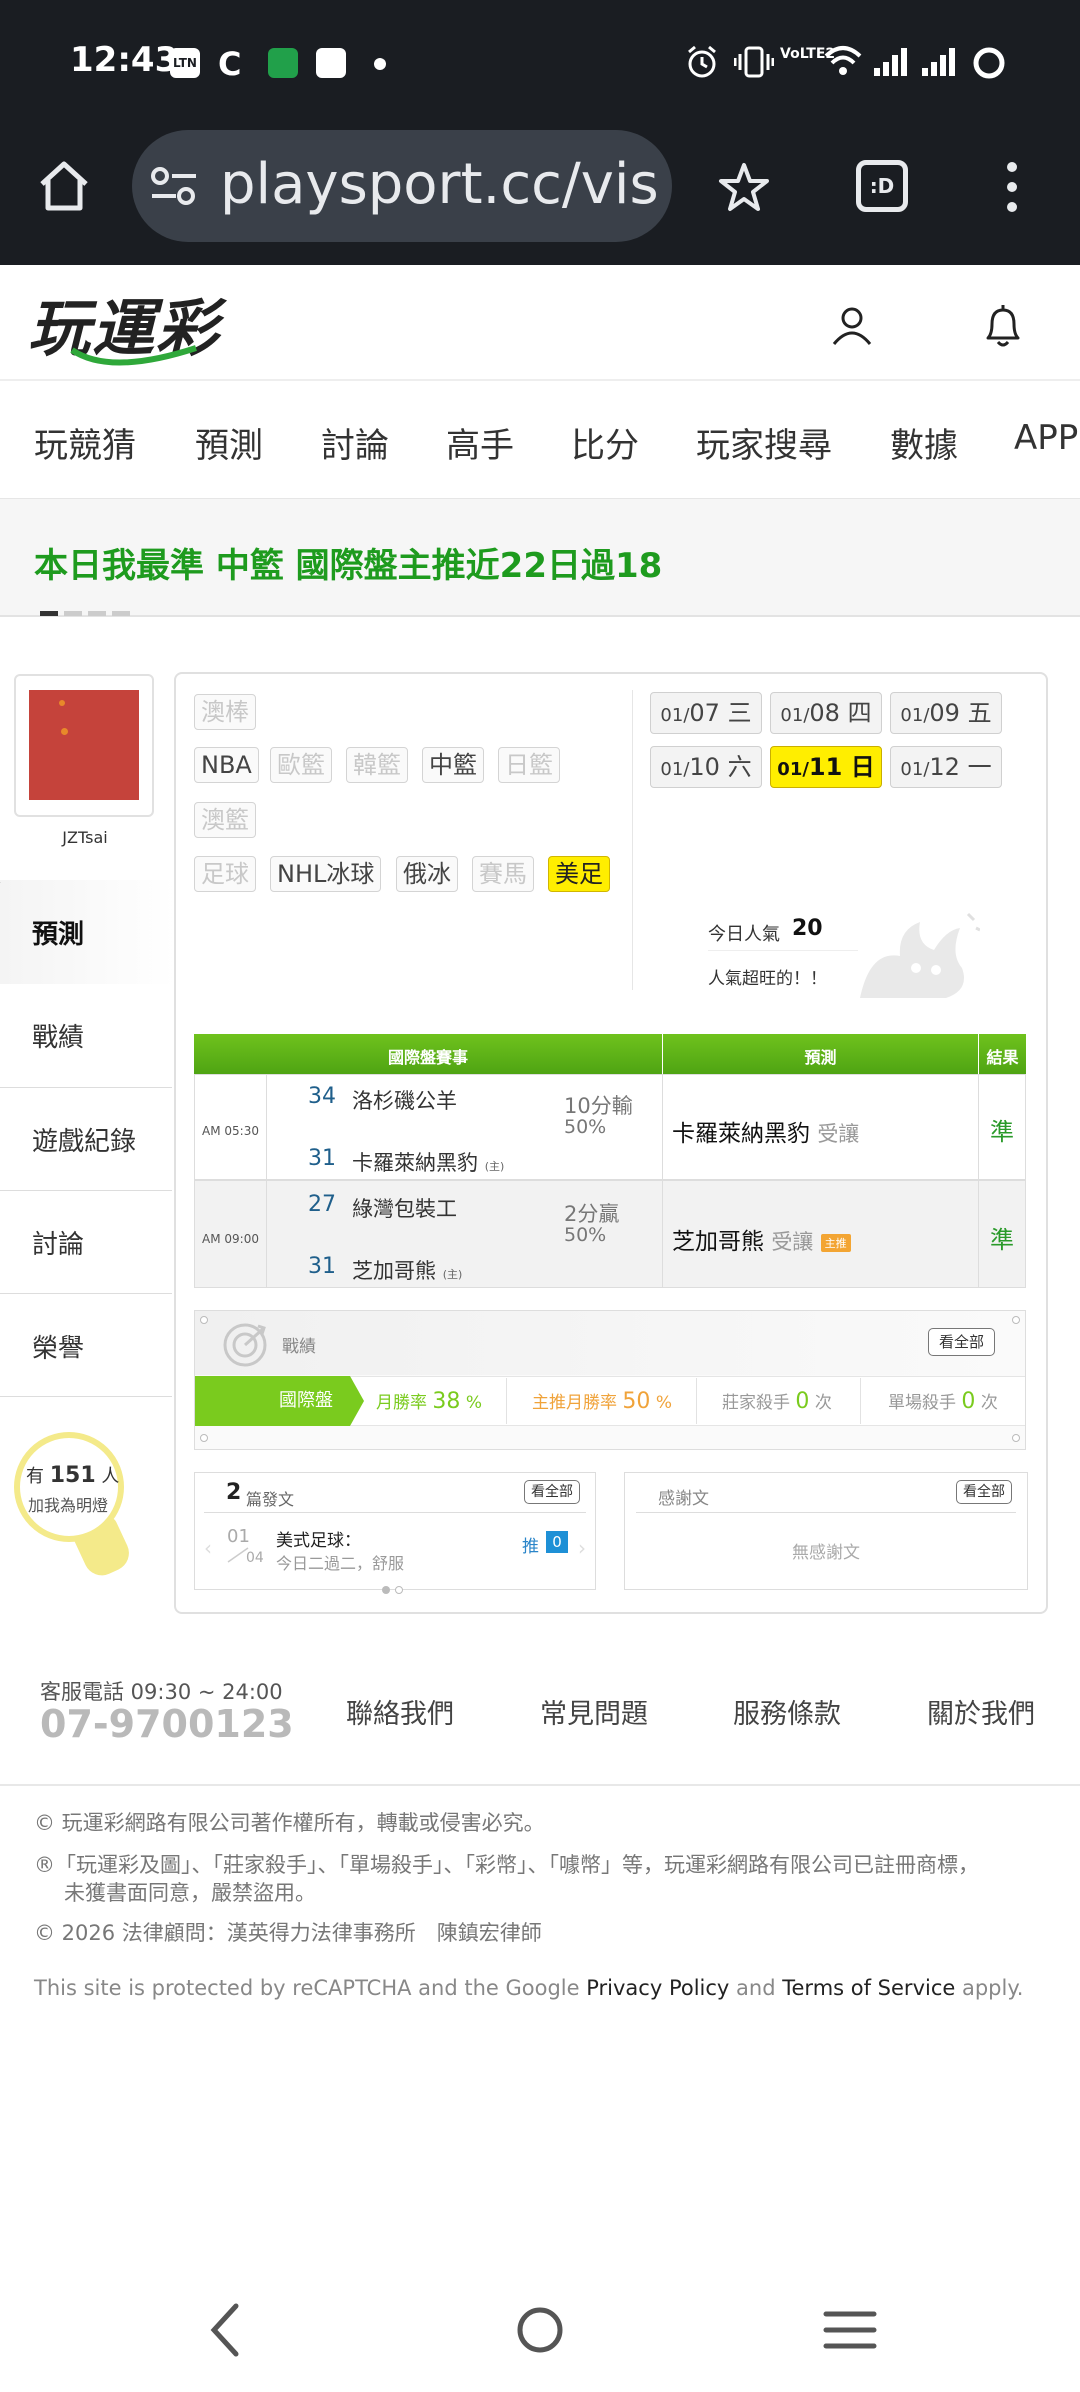 The image size is (1080, 2392). I want to click on date-button: 01/08 四, so click(826, 713).